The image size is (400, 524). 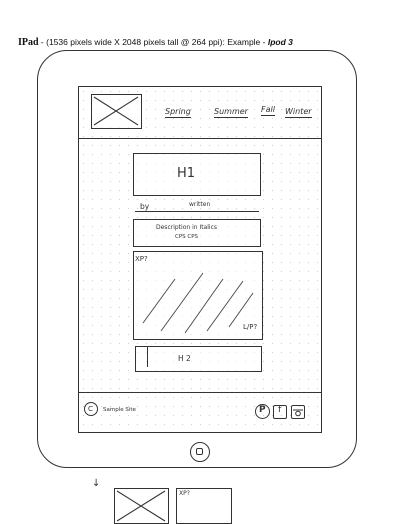 I want to click on footer-divider, so click(x=200, y=392).